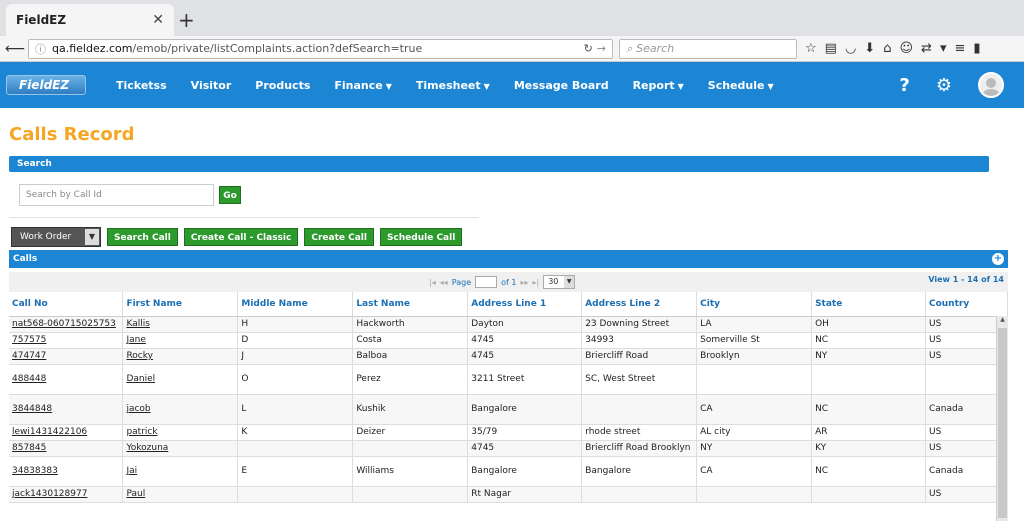 This screenshot has height=521, width=1024. I want to click on call-no-link: 3844848, so click(66, 409).